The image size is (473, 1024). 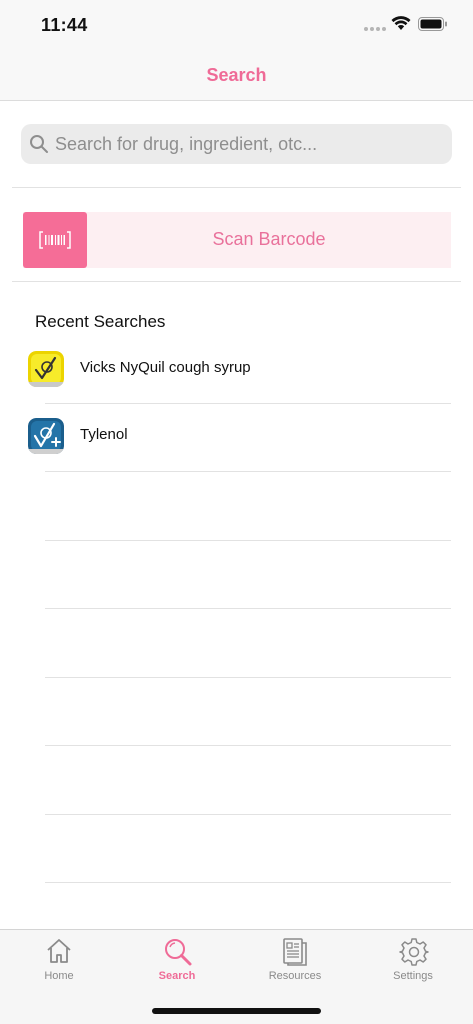 I want to click on search-icon, so click(x=39, y=144).